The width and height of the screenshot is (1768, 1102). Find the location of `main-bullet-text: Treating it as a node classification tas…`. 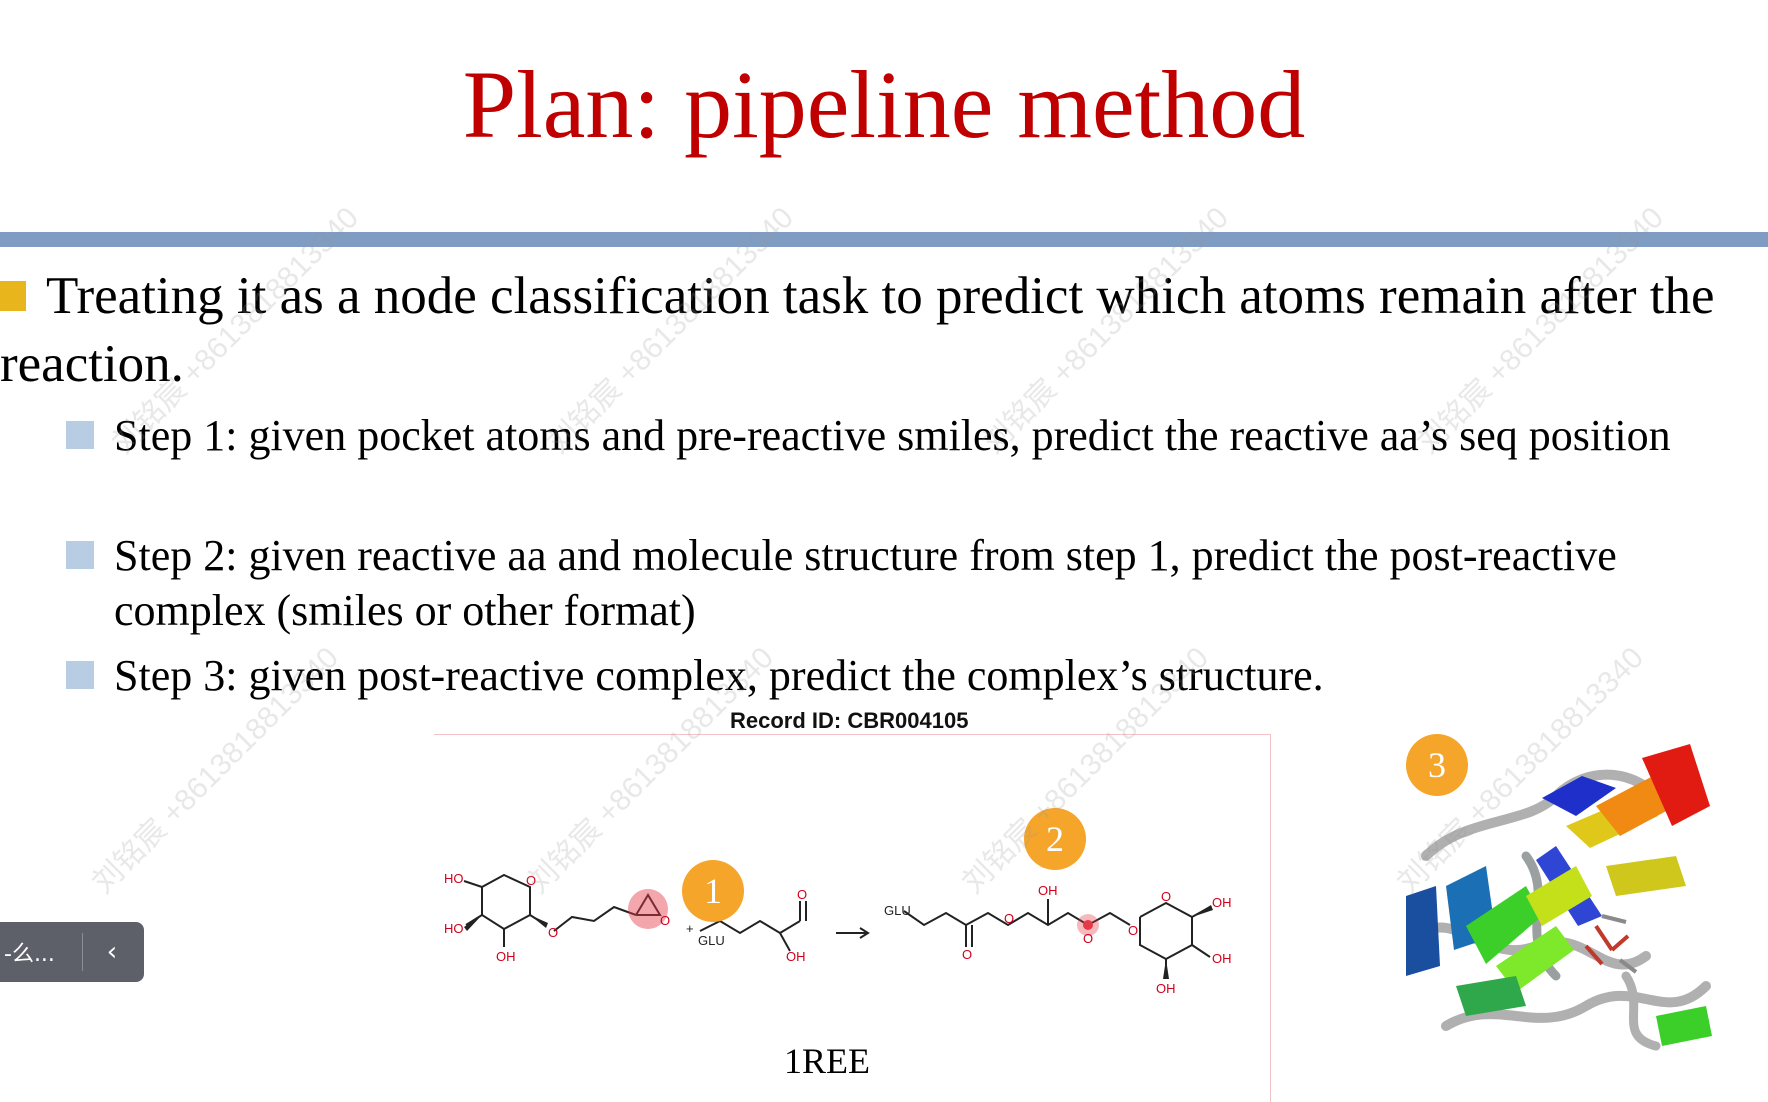

main-bullet-text: Treating it as a node classification tas… is located at coordinates (857, 330).